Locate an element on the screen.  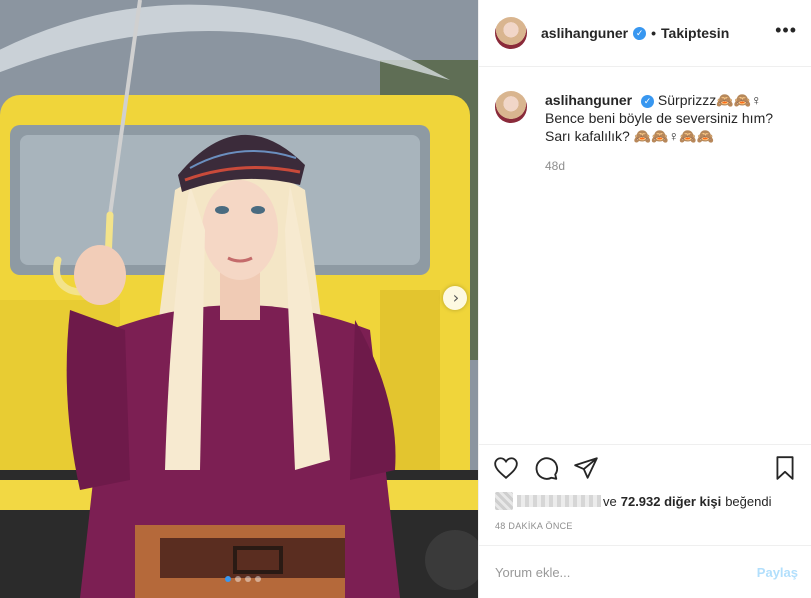
caption-age: 48d is located at coordinates (659, 166).